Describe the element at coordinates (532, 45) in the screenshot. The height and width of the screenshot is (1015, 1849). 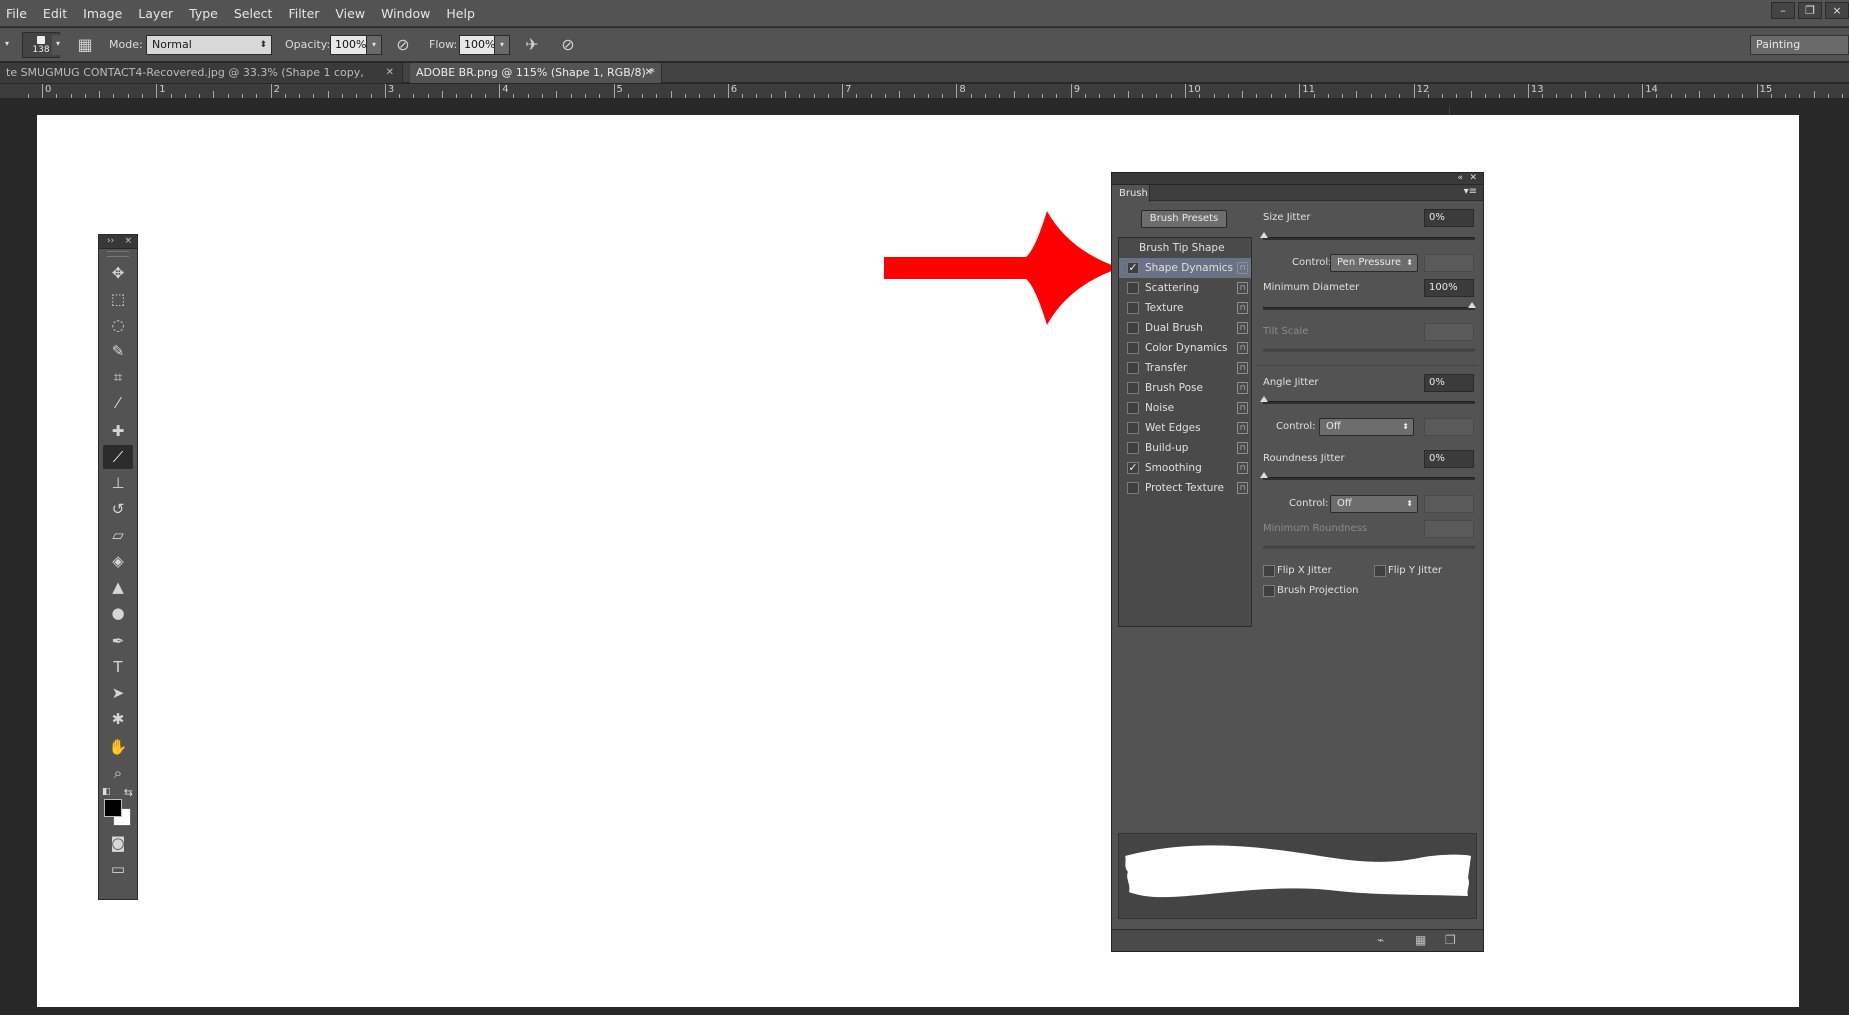
I see `airbrush-icon: ✈` at that location.